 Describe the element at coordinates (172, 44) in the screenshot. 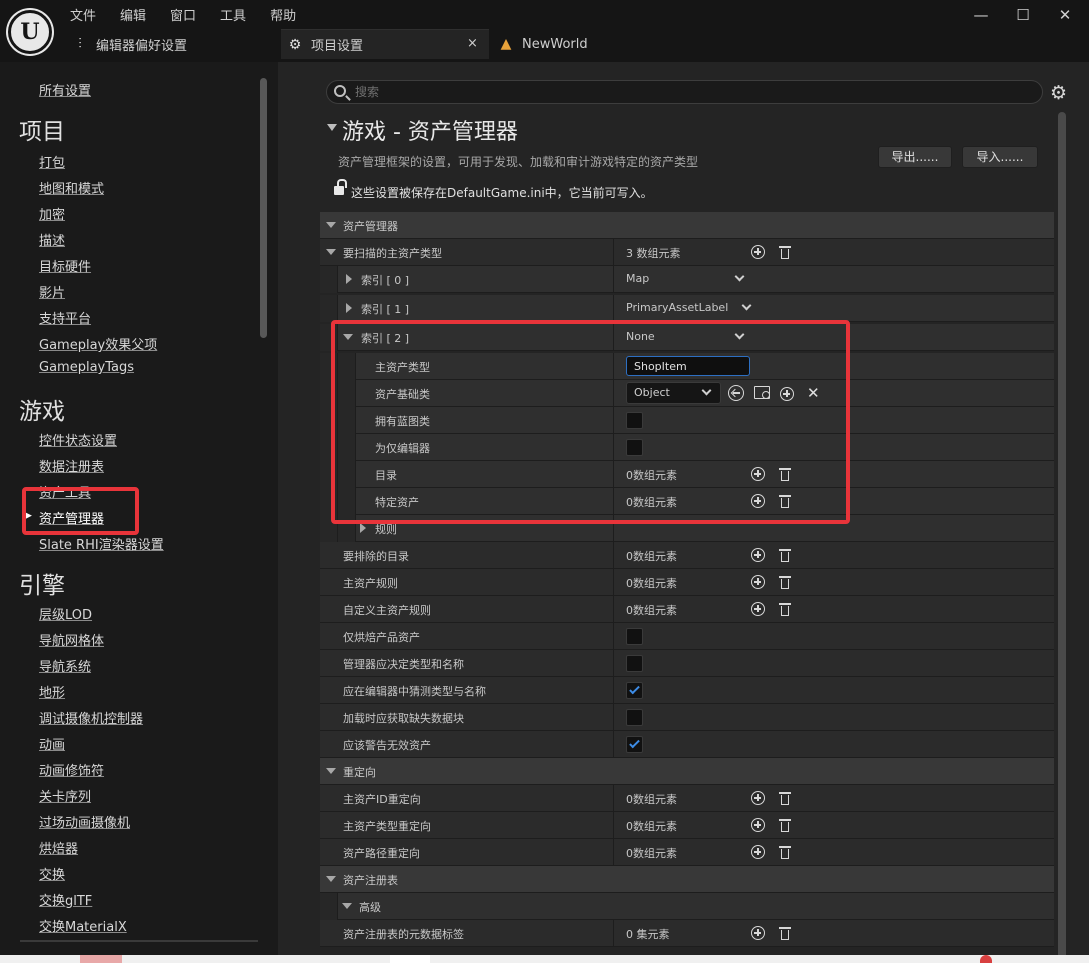

I see `tab-editor-preferences: ⫶ 编辑器偏好设置` at that location.